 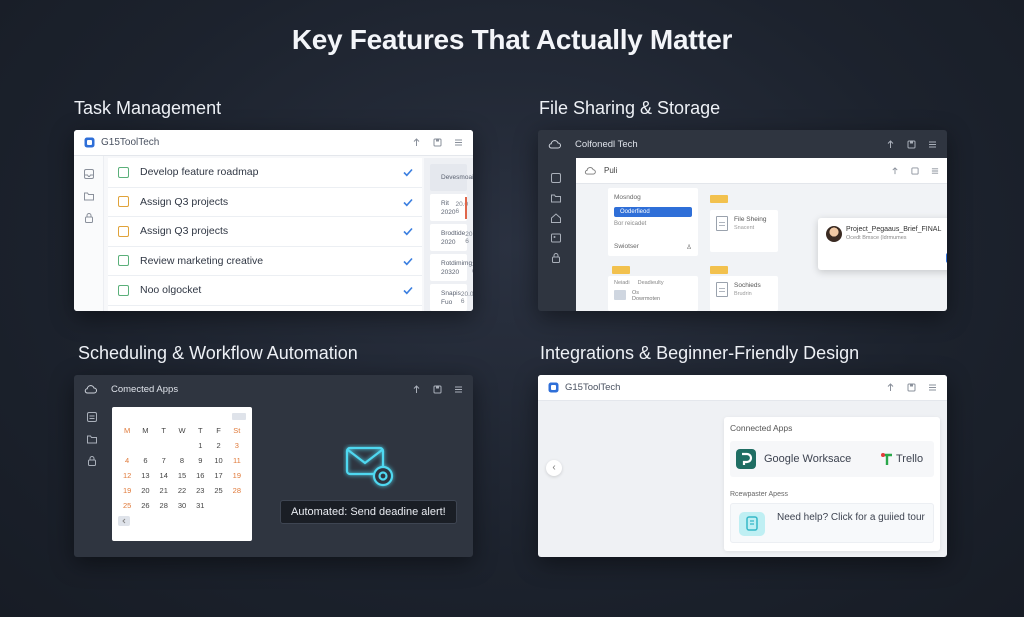 I want to click on home-icon, so click(x=556, y=218).